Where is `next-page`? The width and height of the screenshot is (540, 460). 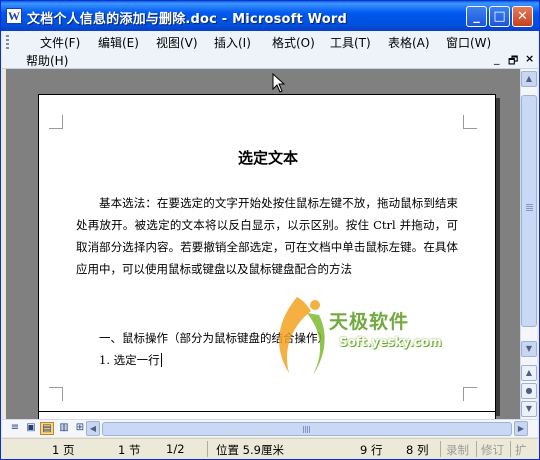 next-page is located at coordinates (267, 415).